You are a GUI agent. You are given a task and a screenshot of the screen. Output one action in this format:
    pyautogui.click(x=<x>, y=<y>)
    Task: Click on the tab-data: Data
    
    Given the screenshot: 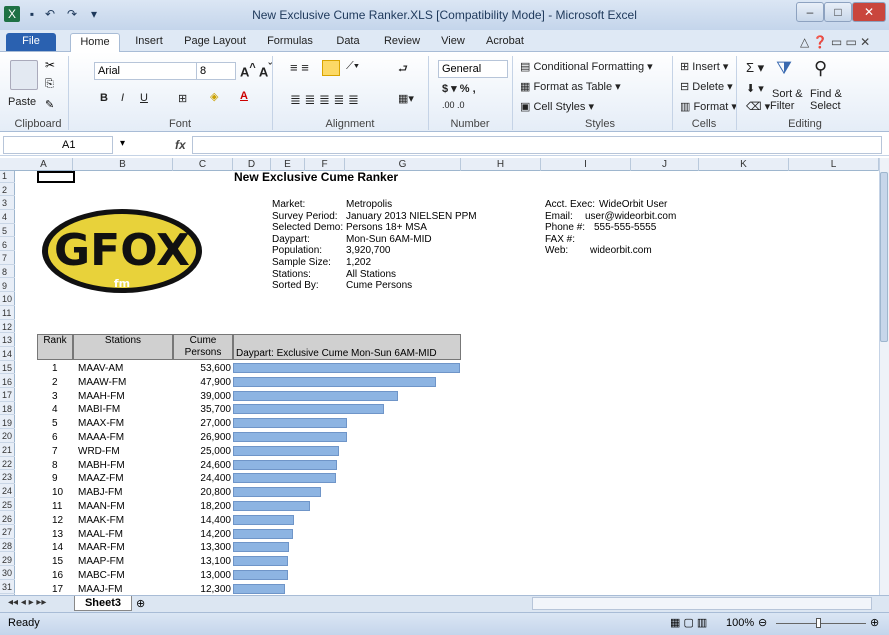 What is the action you would take?
    pyautogui.click(x=348, y=42)
    